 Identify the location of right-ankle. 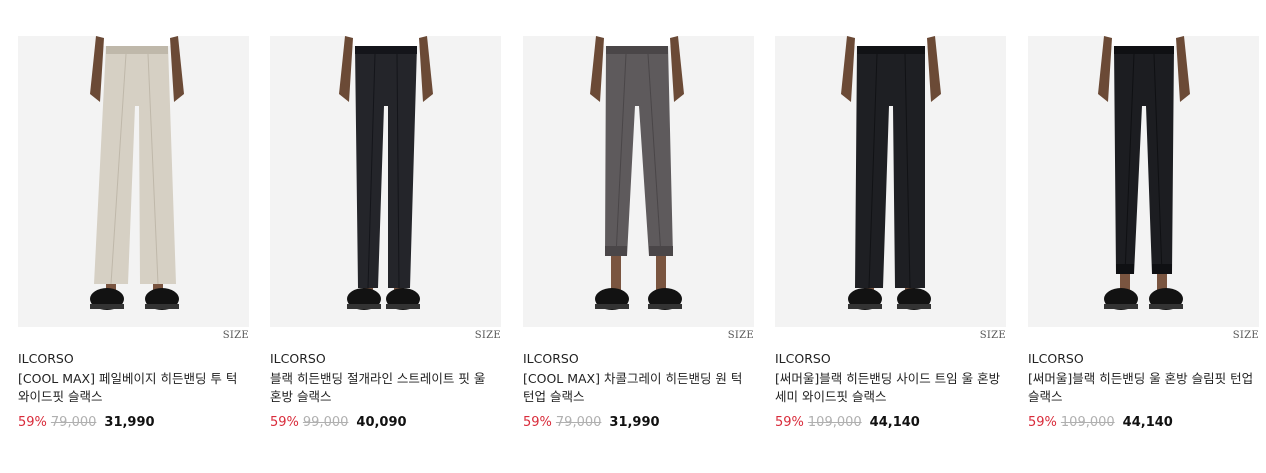
(661, 273).